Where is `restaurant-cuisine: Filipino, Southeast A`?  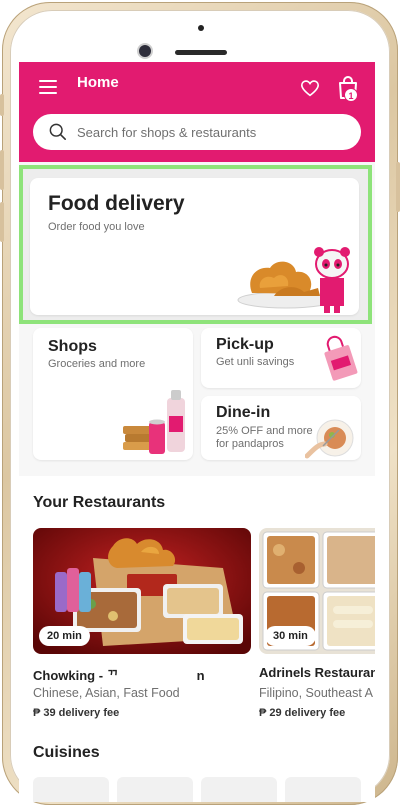
restaurant-cuisine: Filipino, Southeast A is located at coordinates (316, 693).